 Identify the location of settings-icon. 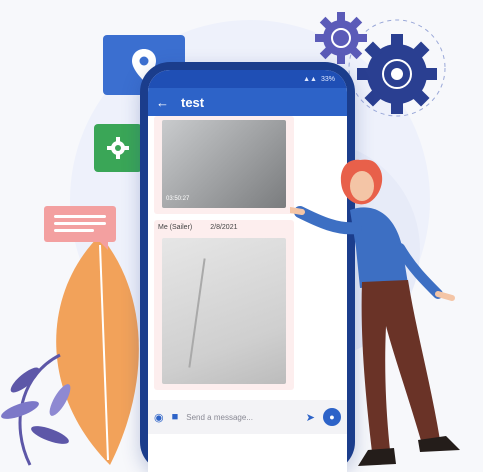
(118, 148).